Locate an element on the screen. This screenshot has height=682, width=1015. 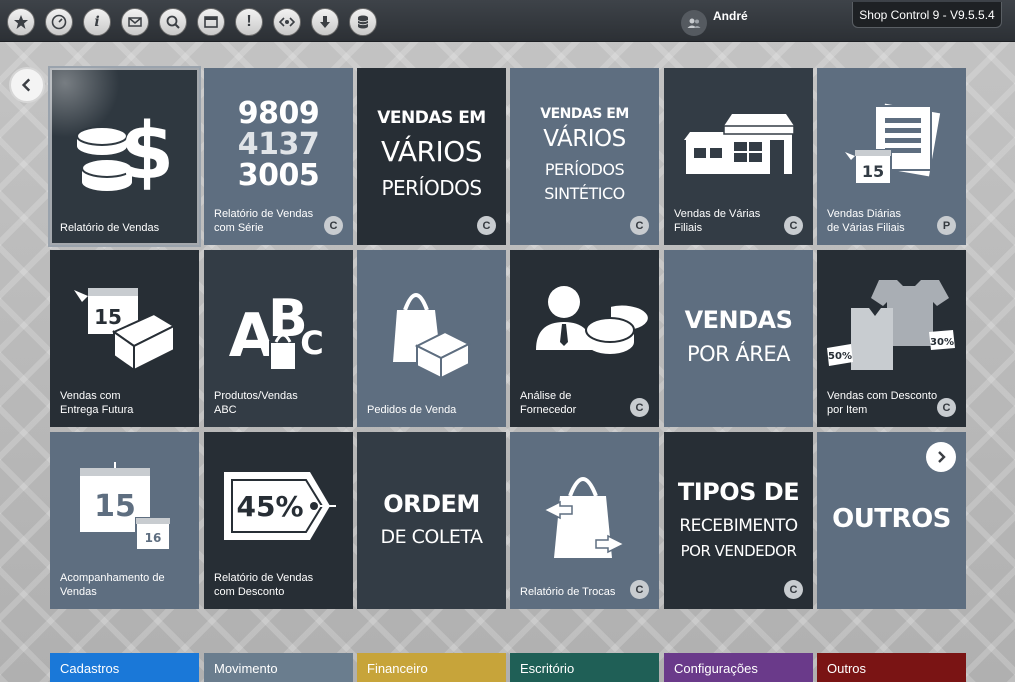
tile-label: Relatório de Vendas com Série is located at coordinates (264, 221).